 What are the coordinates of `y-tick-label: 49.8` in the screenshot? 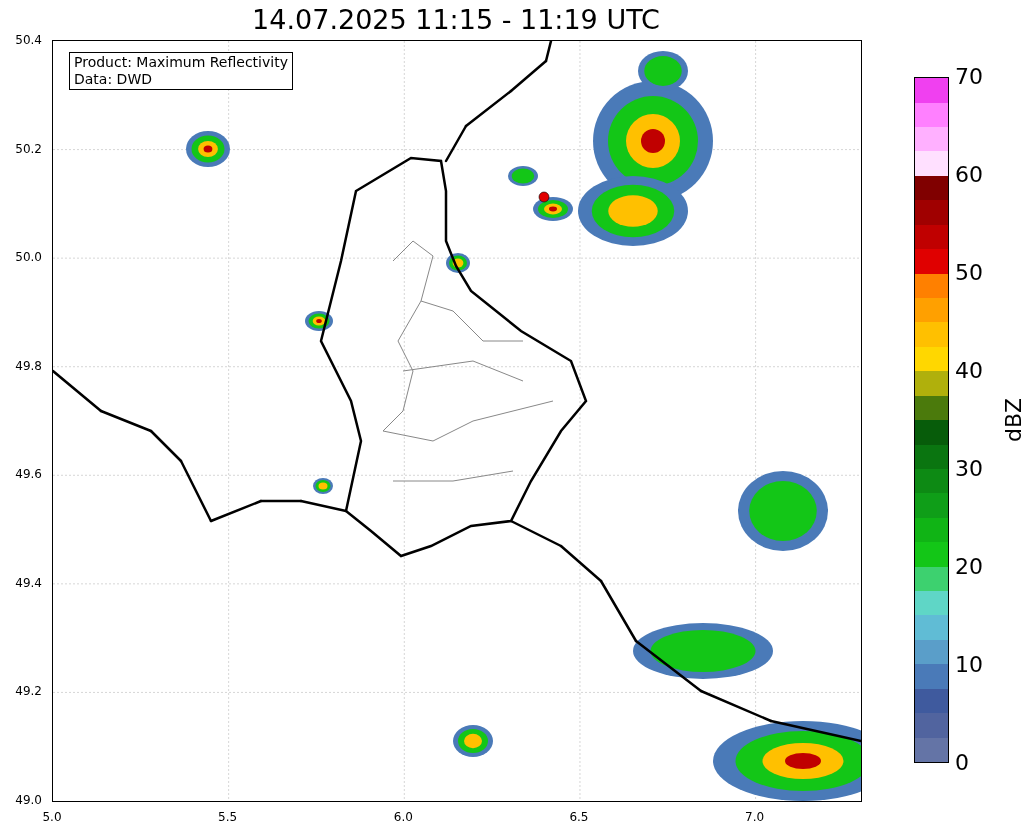 It's located at (28, 365).